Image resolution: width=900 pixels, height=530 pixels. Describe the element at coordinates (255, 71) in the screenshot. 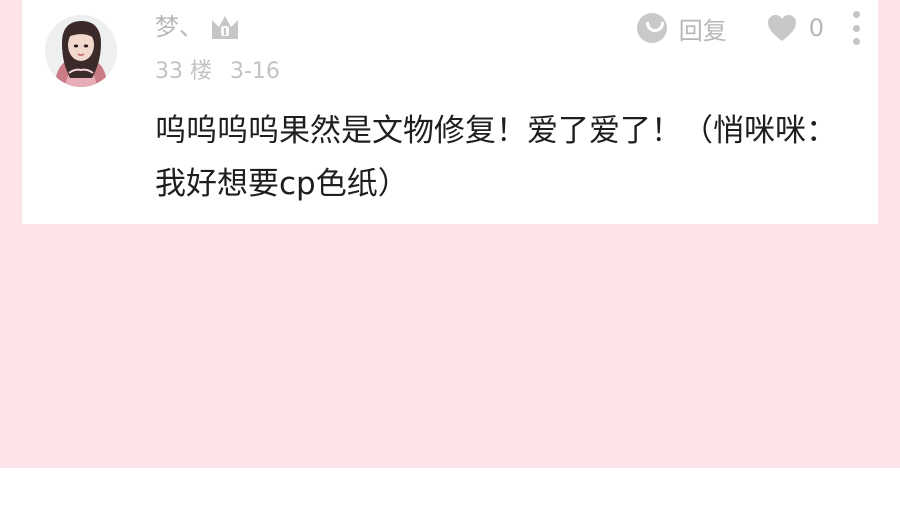

I see `comment-date: 3-16` at that location.